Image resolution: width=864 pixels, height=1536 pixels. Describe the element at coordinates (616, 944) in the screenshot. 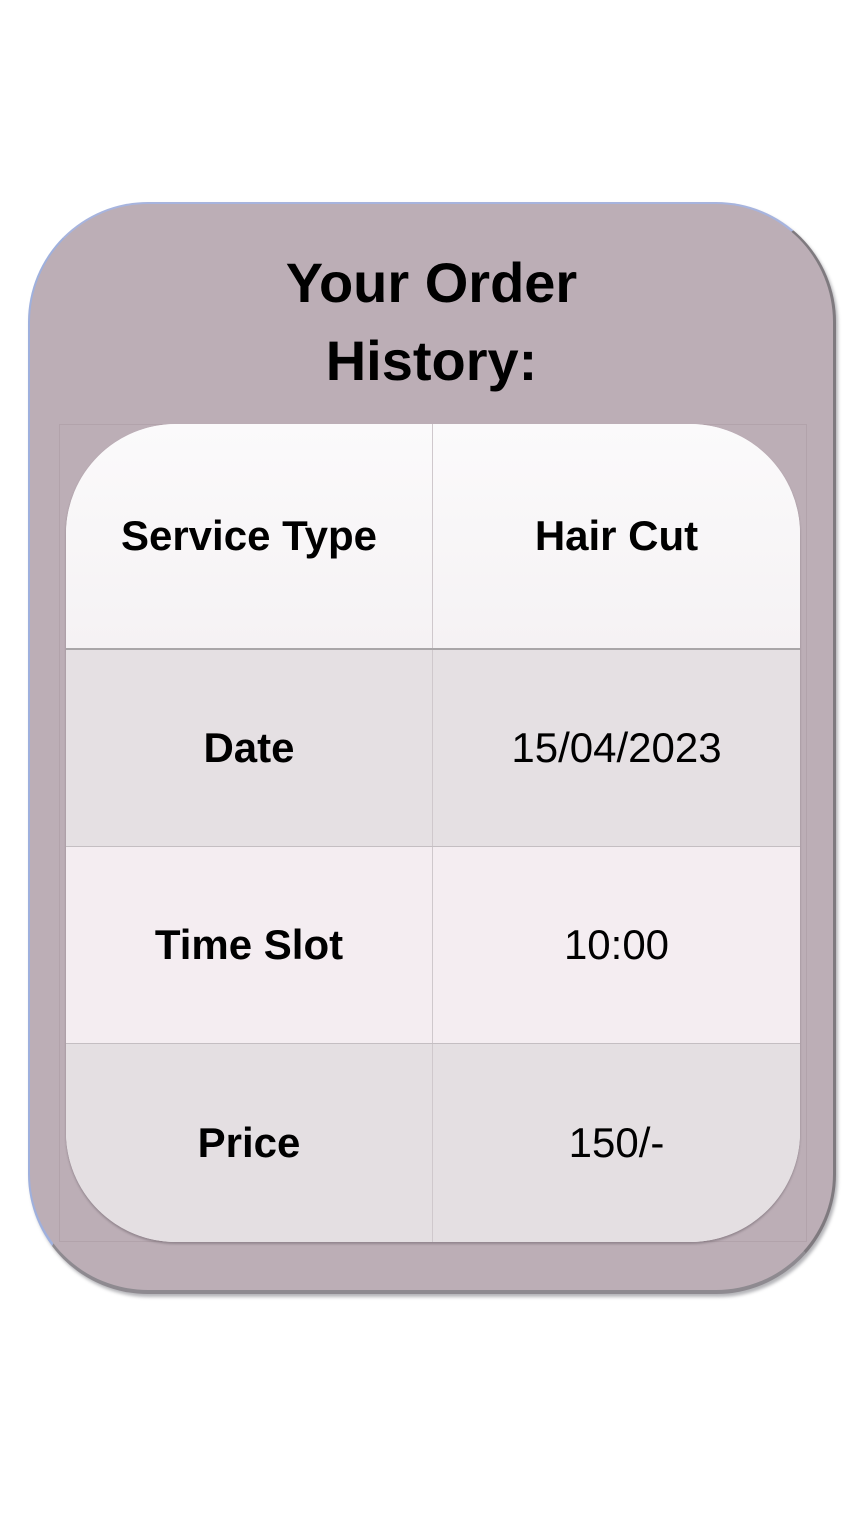

I see `time-slot-value: 10:00` at that location.